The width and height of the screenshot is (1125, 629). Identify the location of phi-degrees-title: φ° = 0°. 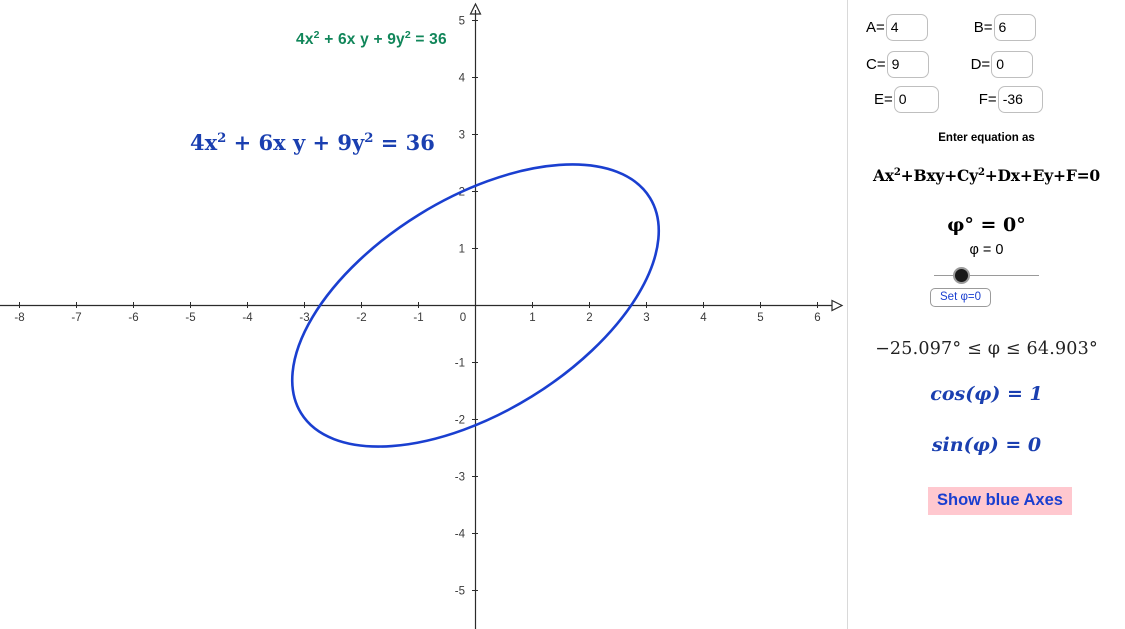
(986, 225).